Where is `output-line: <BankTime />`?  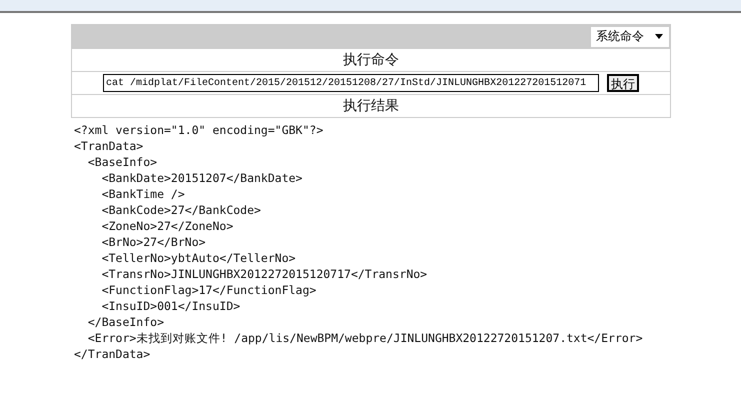
output-line: <BankTime /> is located at coordinates (143, 194).